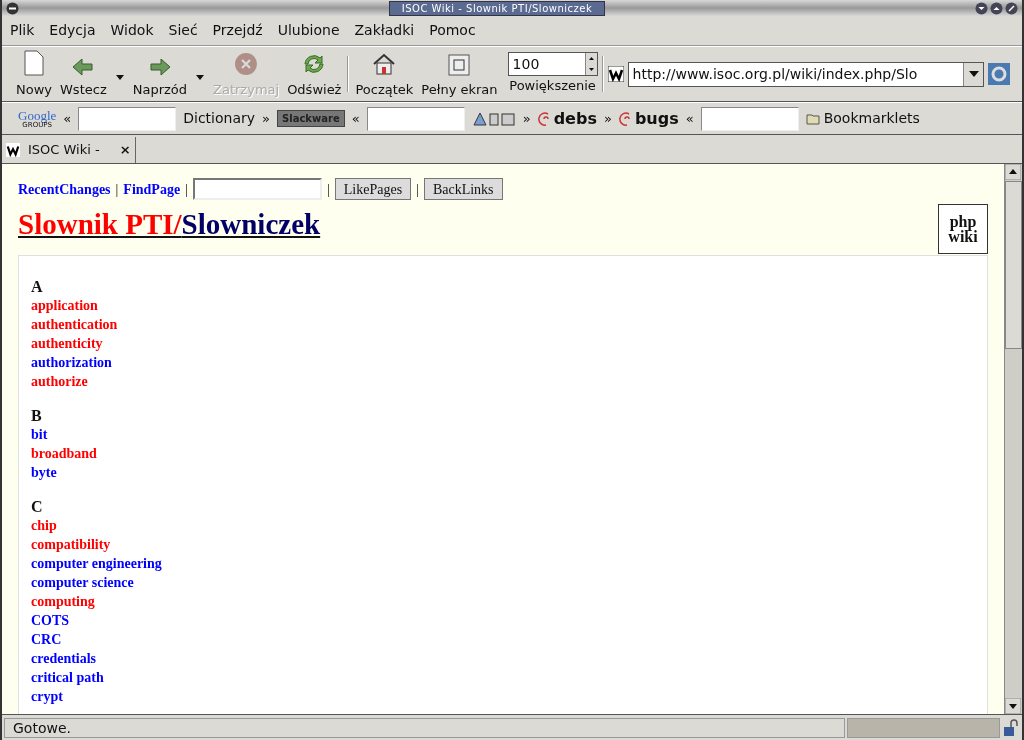 The width and height of the screenshot is (1024, 740). Describe the element at coordinates (575, 118) in the screenshot. I see `bookmark-label: debs` at that location.